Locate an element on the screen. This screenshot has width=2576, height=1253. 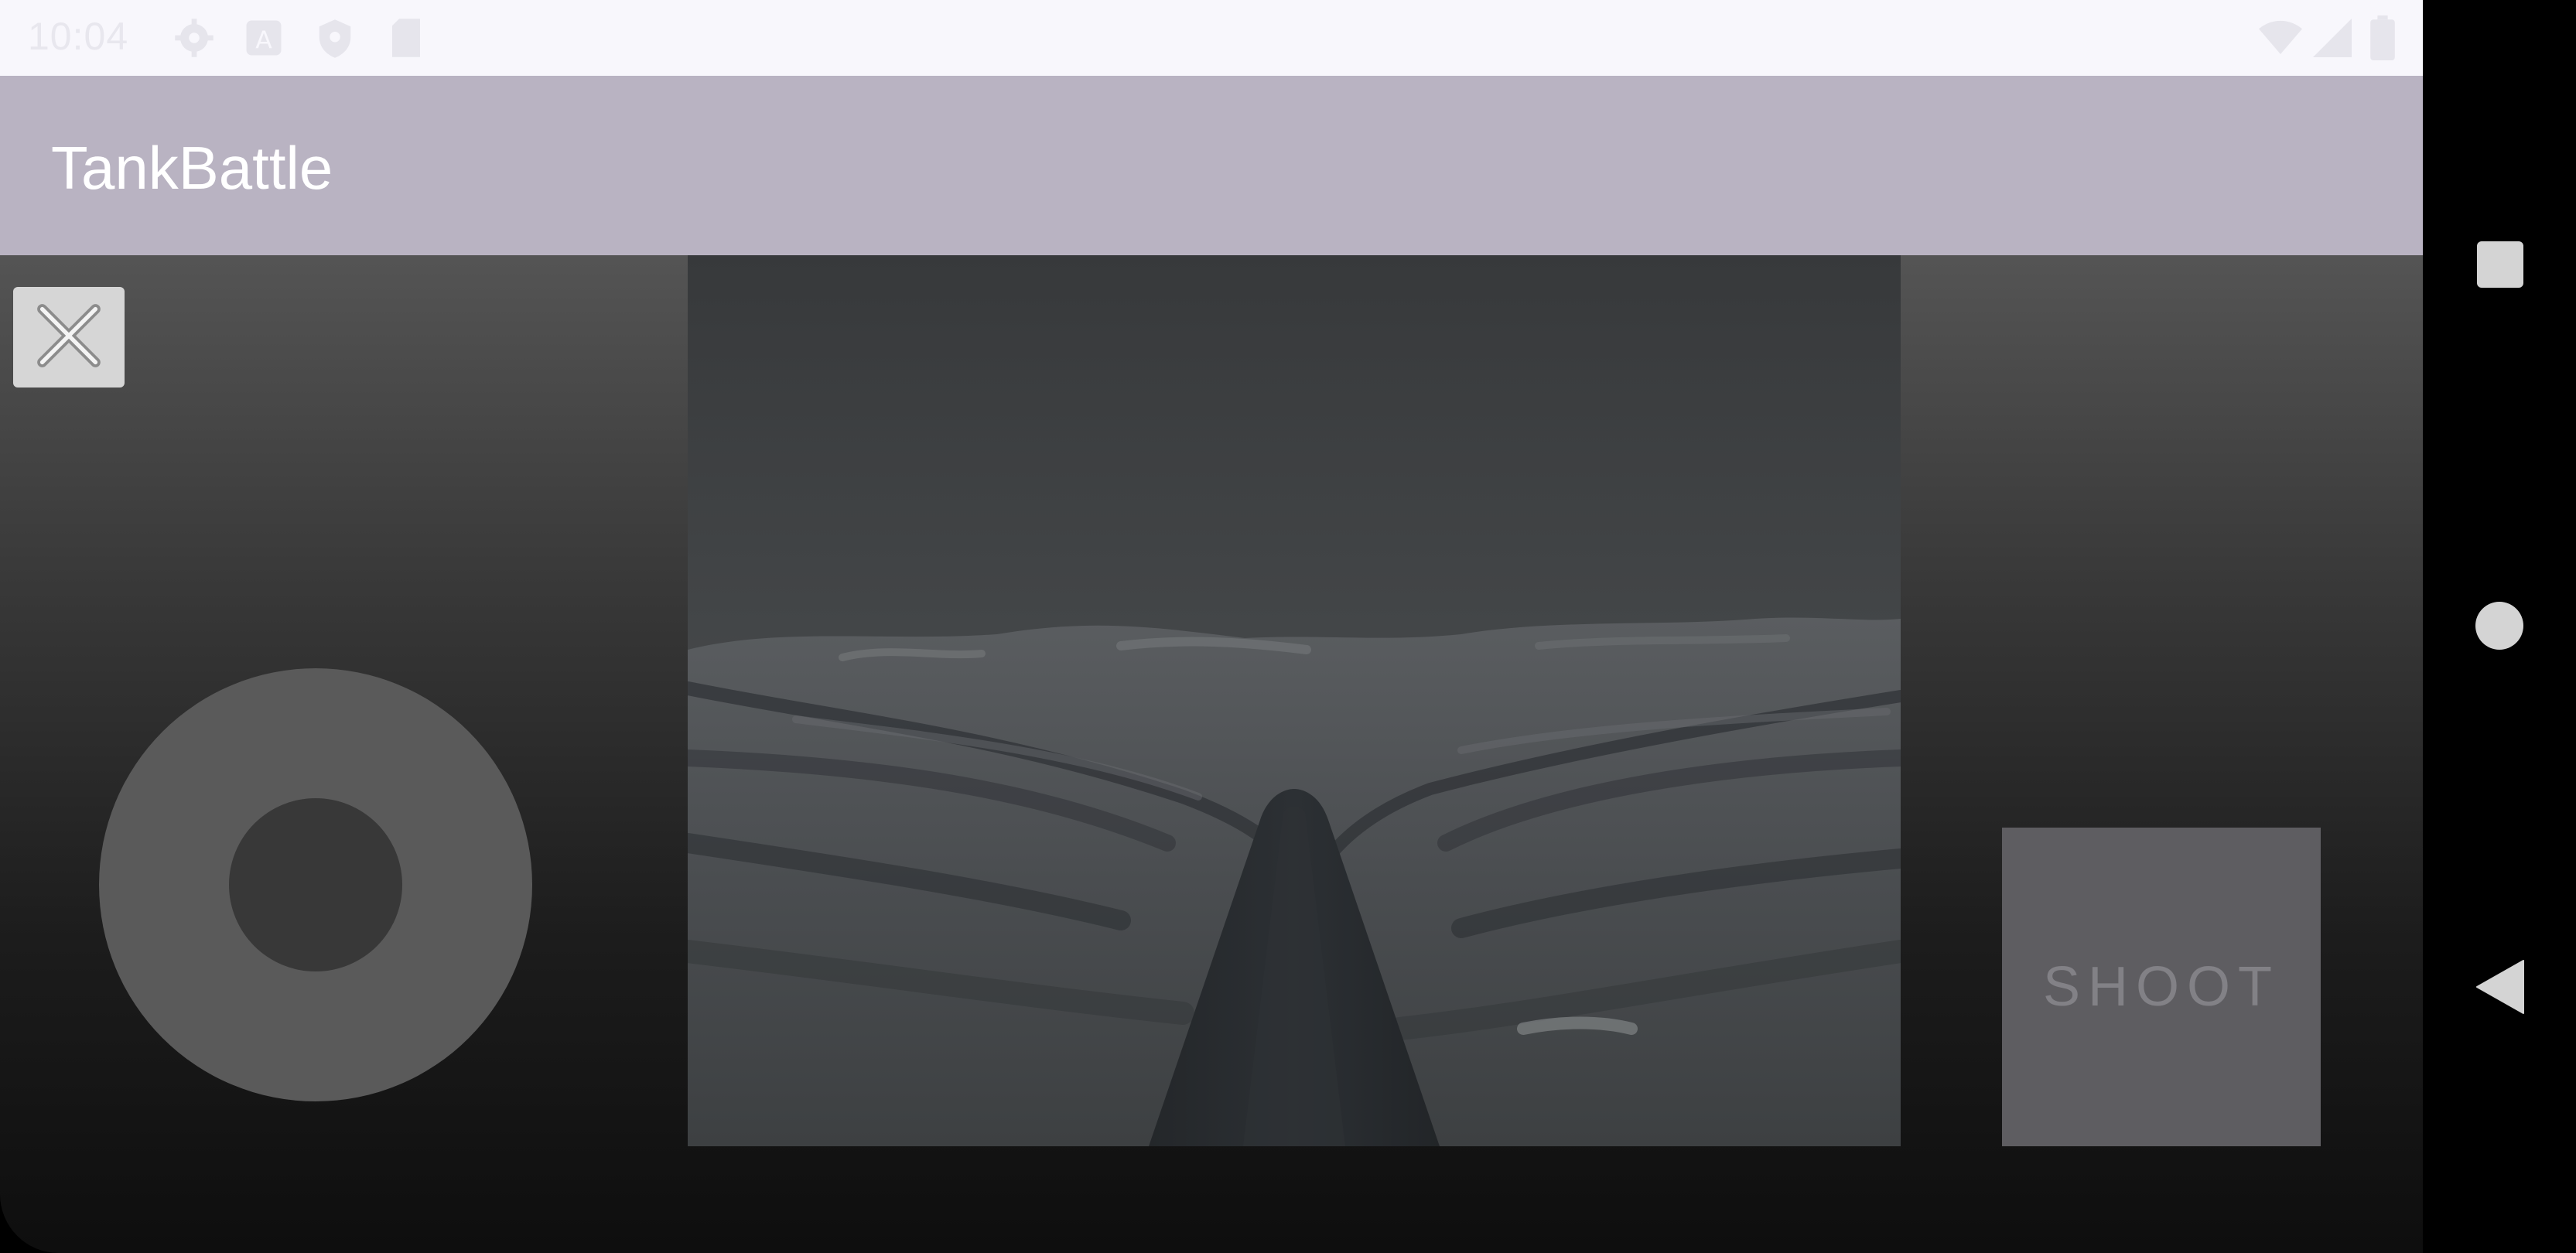
nav-bar is located at coordinates (2499, 626).